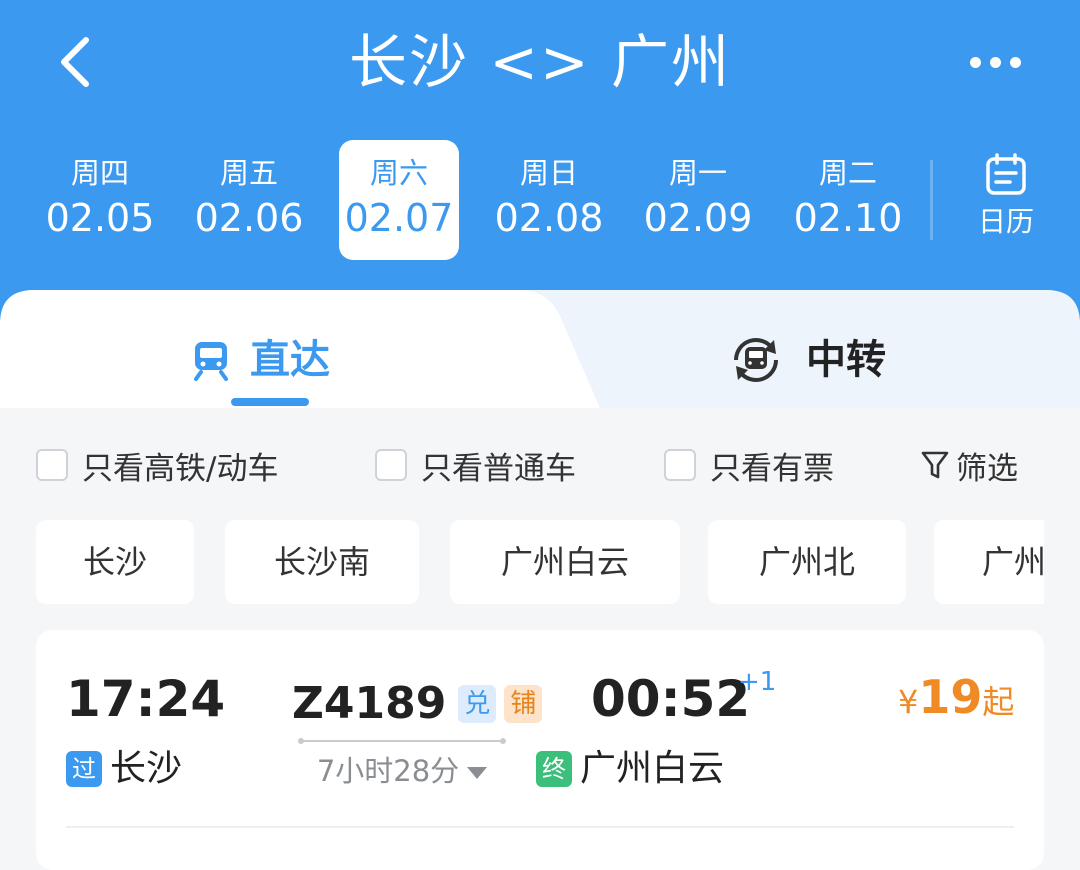 This screenshot has height=870, width=1080. I want to click on train-number: Z4189 兑 铺, so click(417, 704).